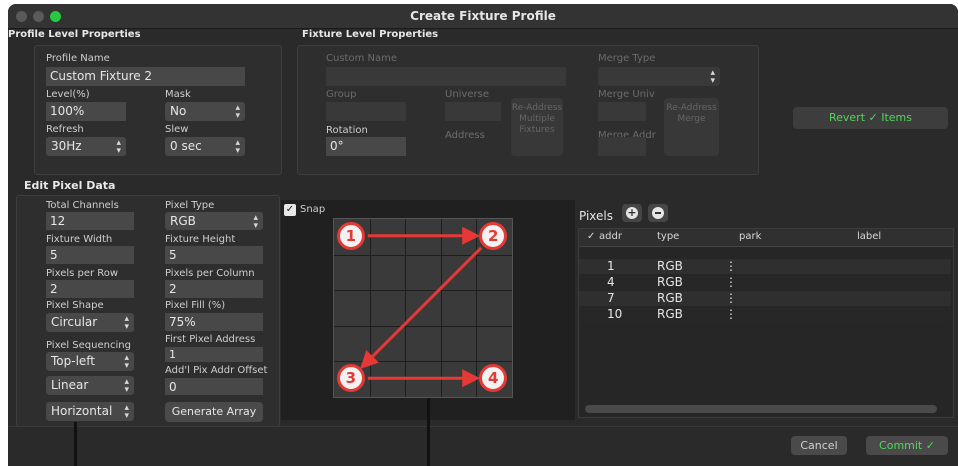 The image size is (958, 466). What do you see at coordinates (214, 221) in the screenshot?
I see `pixel-type-select: RGB ▴ ▾` at bounding box center [214, 221].